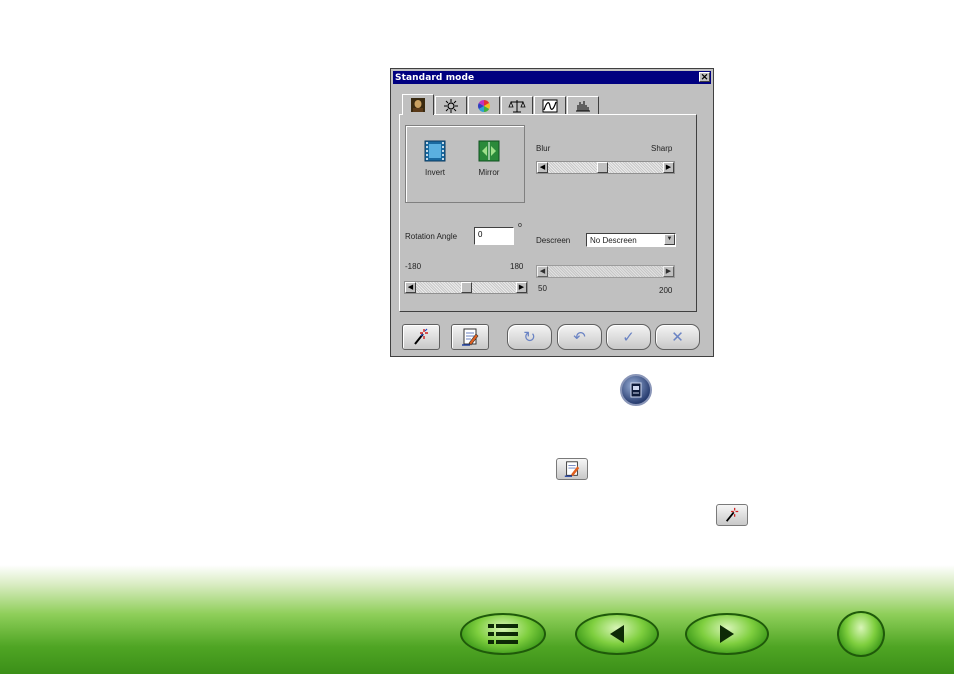 The width and height of the screenshot is (954, 674). I want to click on descreen-selected: No Descreen, so click(613, 240).